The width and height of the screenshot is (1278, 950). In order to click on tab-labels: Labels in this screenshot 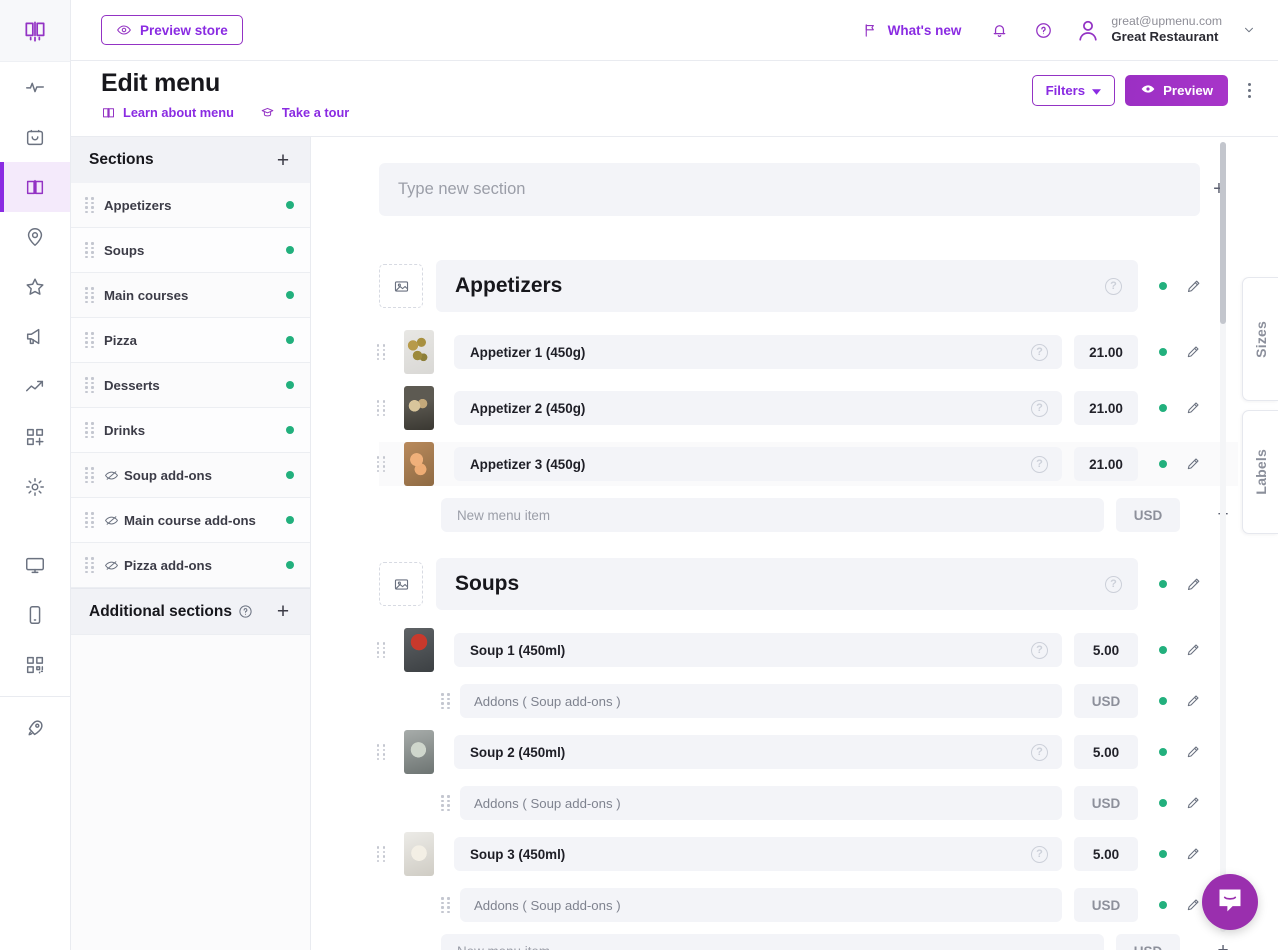, I will do `click(1260, 472)`.